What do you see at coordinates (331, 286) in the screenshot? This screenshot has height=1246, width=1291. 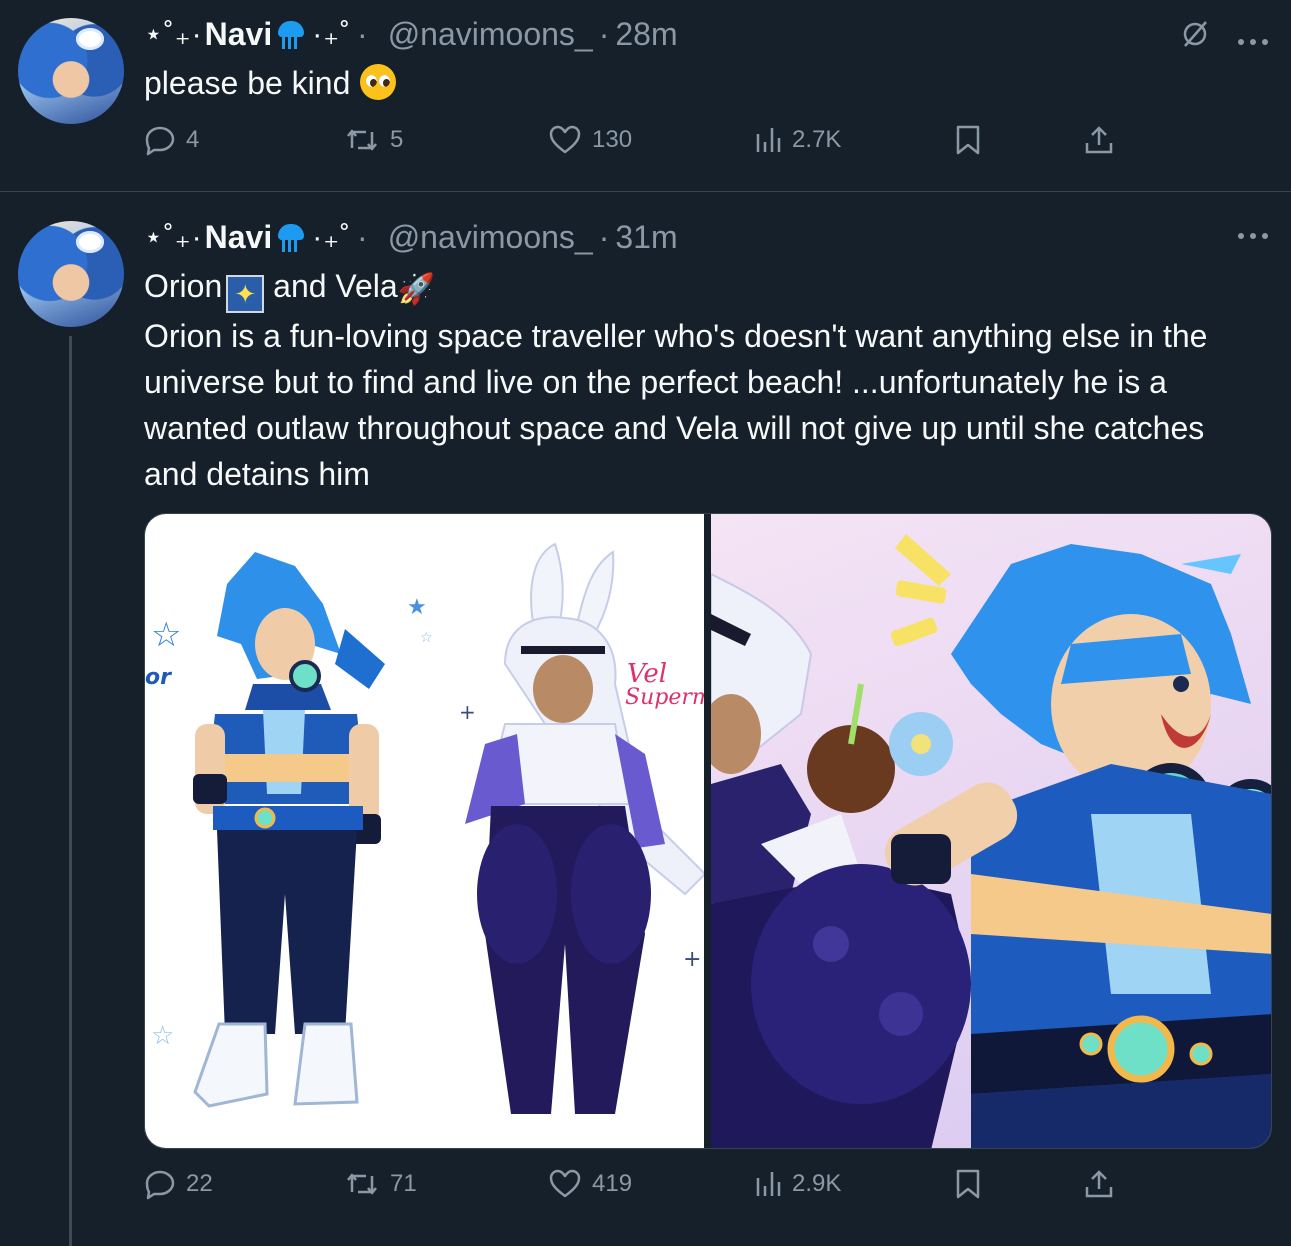 I see `tweet-text-and-vela: and Vela` at bounding box center [331, 286].